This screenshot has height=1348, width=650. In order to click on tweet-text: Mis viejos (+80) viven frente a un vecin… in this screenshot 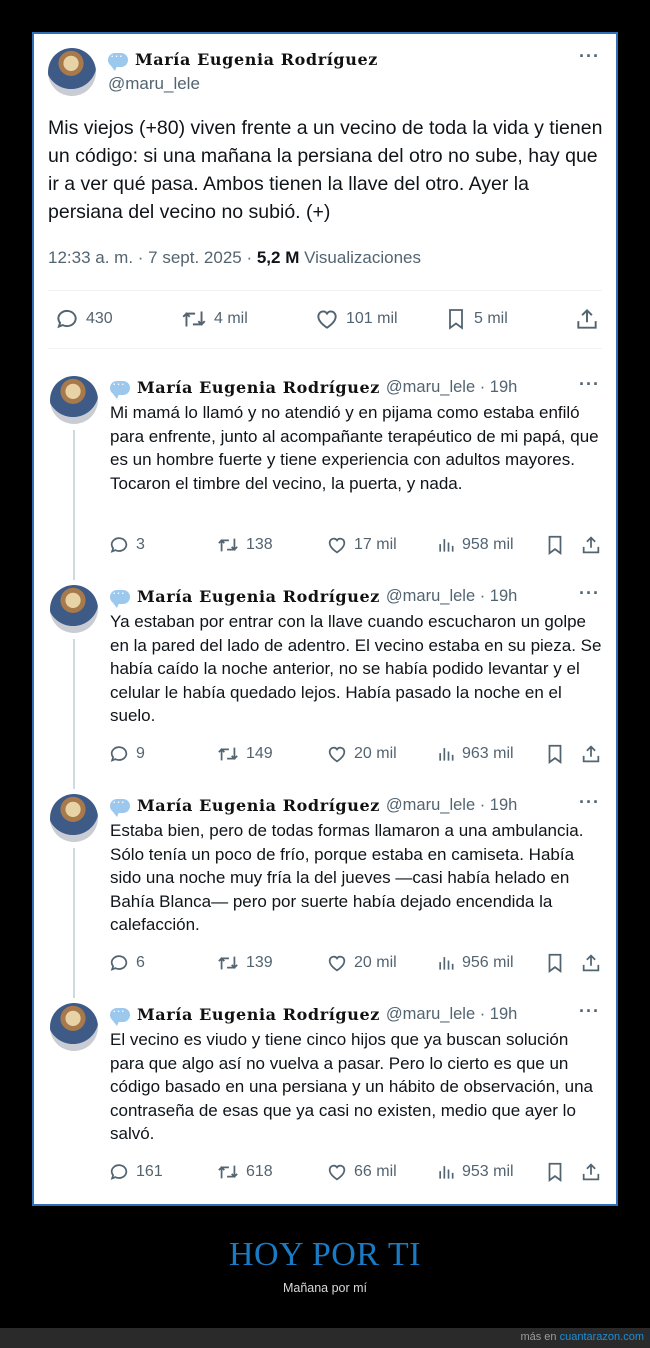, I will do `click(325, 170)`.